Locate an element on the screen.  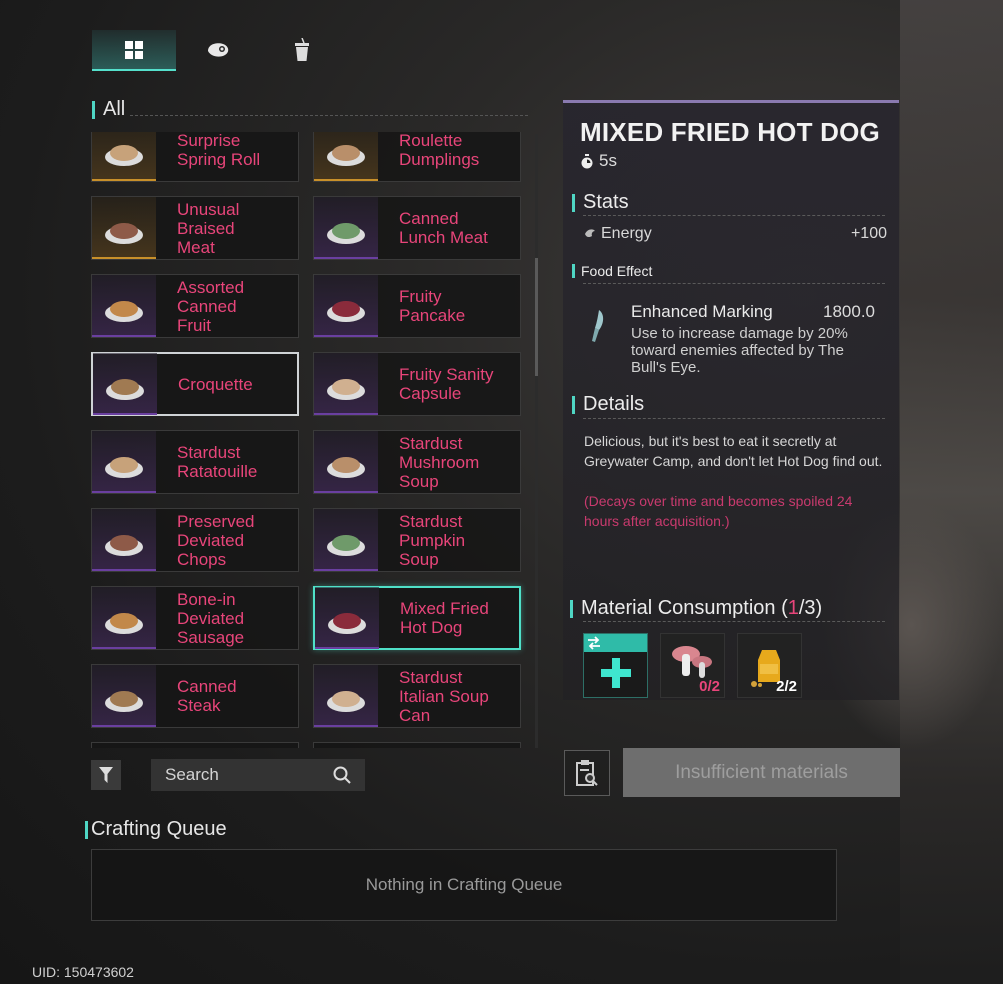
material-slot-mushroom: 0/2 is located at coordinates (692, 665).